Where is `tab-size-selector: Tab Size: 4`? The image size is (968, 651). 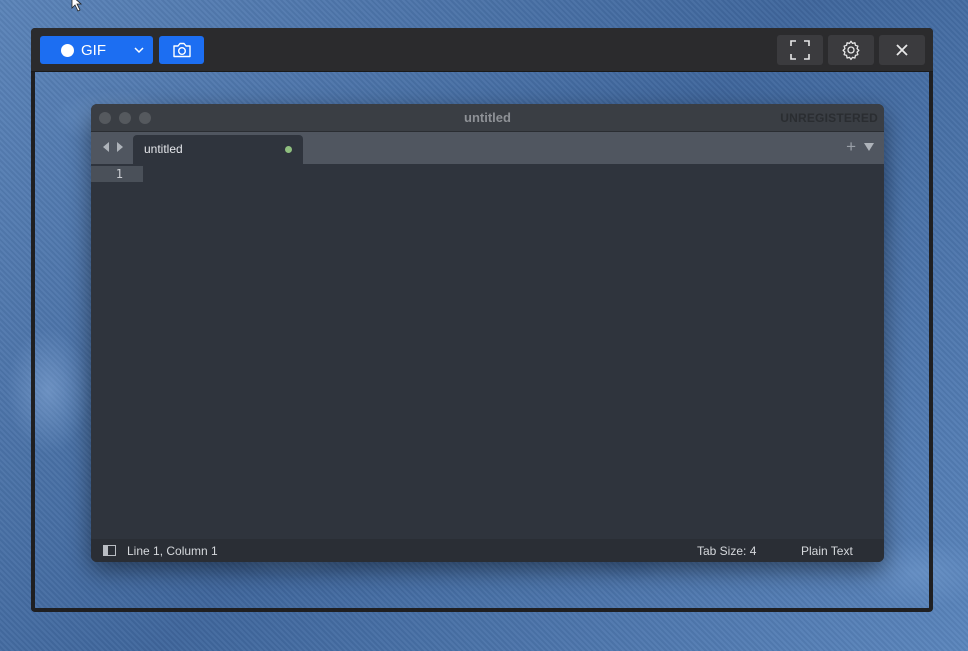
tab-size-selector: Tab Size: 4 is located at coordinates (726, 551).